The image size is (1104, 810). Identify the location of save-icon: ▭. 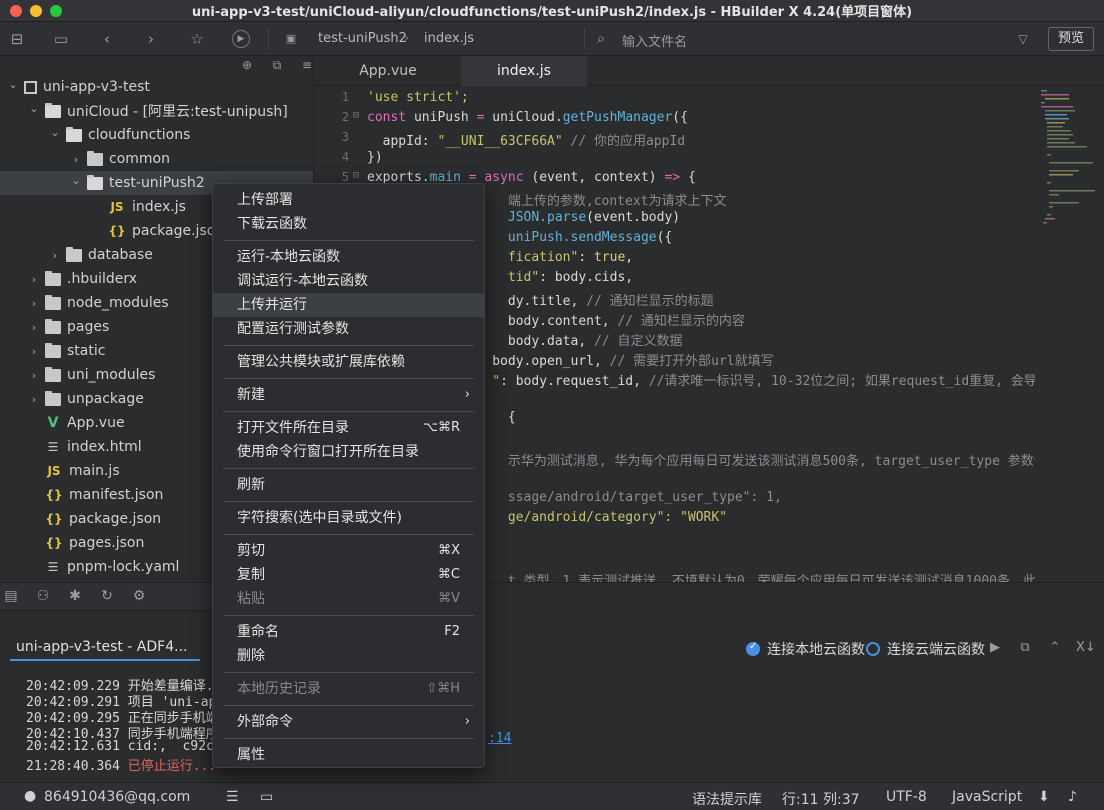
(61, 39).